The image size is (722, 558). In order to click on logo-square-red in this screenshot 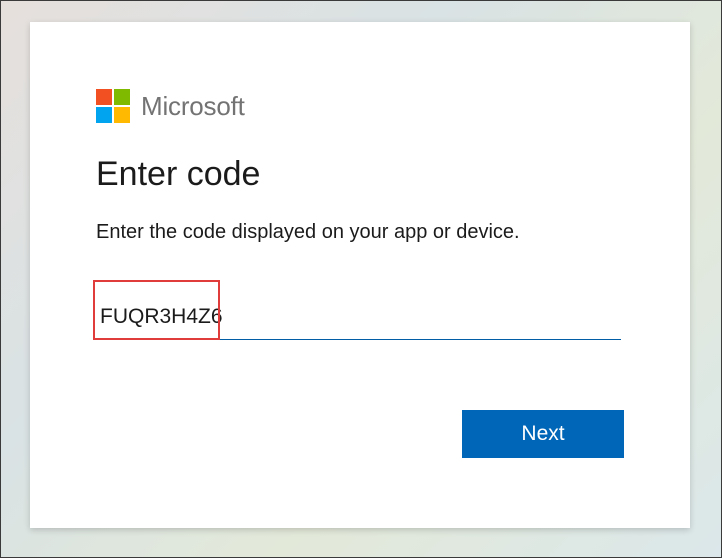, I will do `click(104, 97)`.